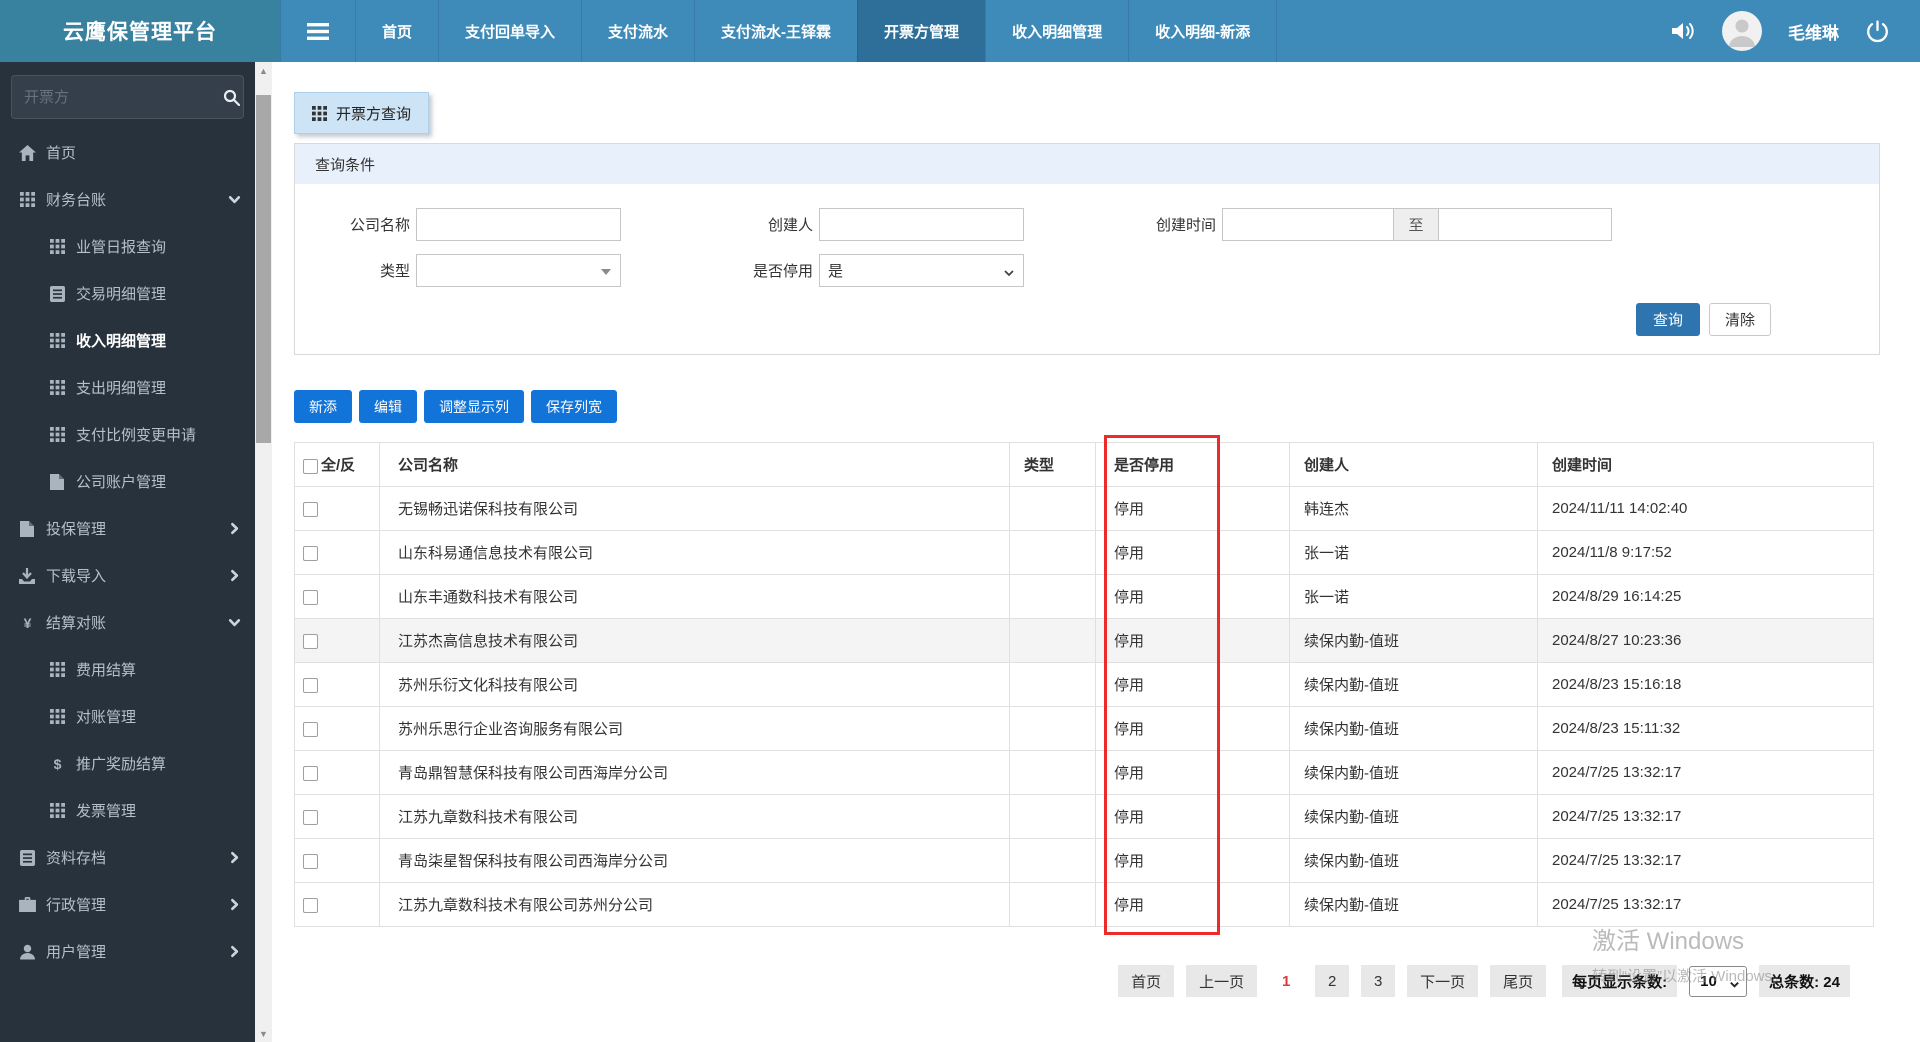 This screenshot has width=1920, height=1042. What do you see at coordinates (263, 552) in the screenshot?
I see `sidebar-scrollbar: ▲ ▼` at bounding box center [263, 552].